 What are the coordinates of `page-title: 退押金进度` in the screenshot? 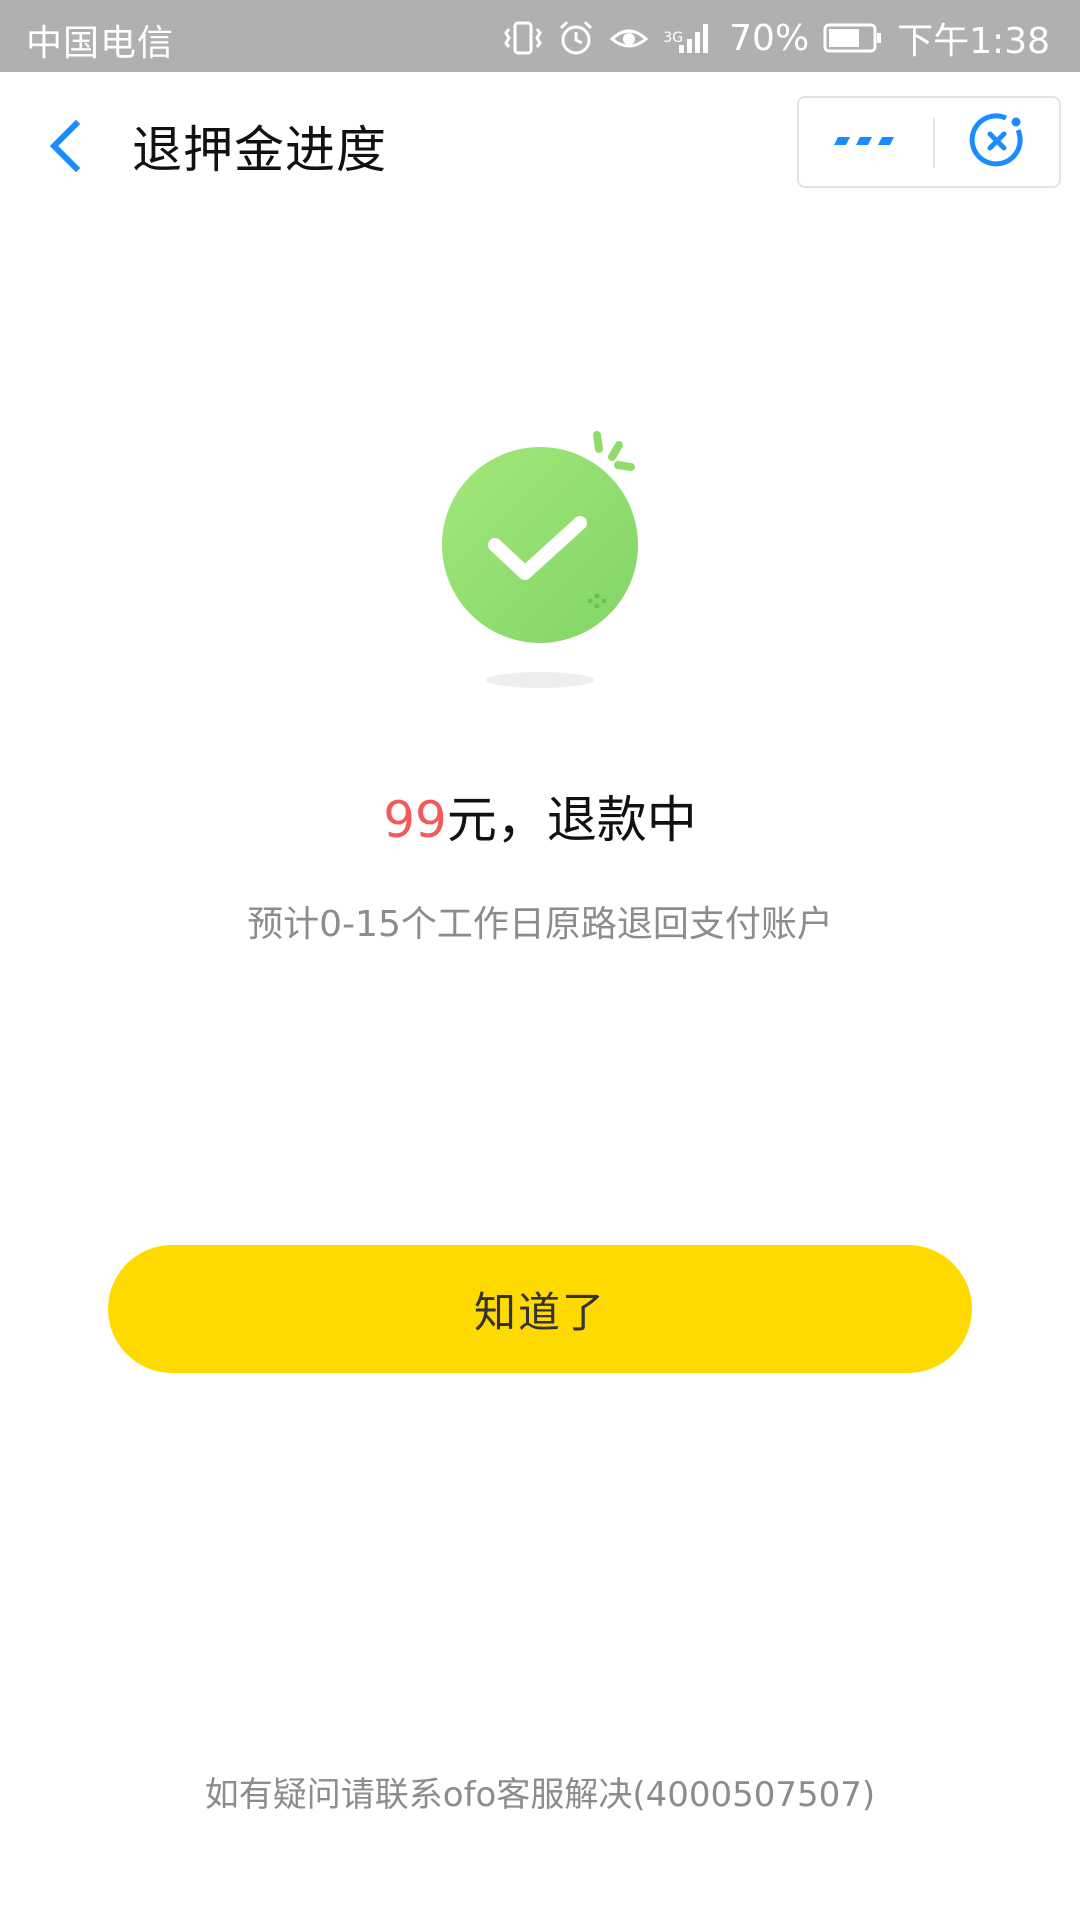 It's located at (259, 150).